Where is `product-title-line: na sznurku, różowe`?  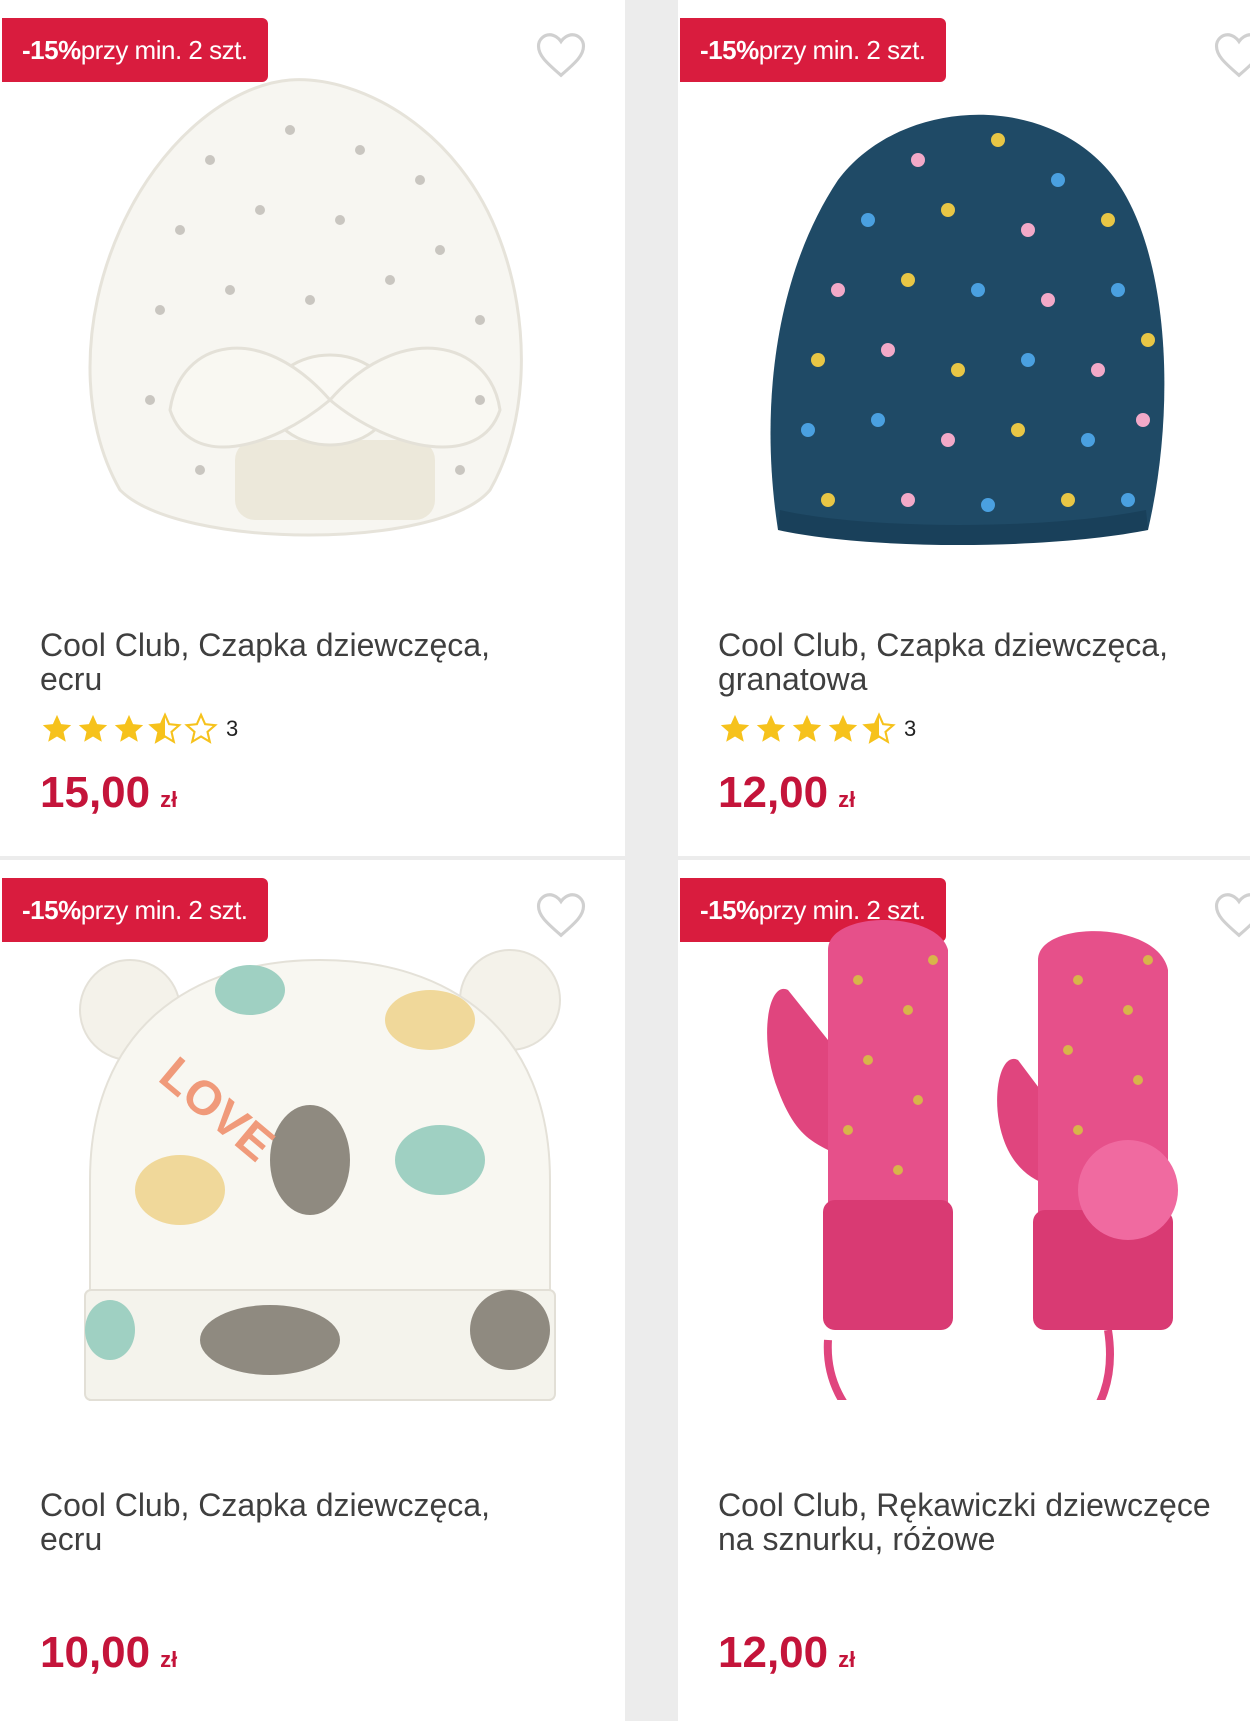
product-title-line: na sznurku, różowe is located at coordinates (857, 1539).